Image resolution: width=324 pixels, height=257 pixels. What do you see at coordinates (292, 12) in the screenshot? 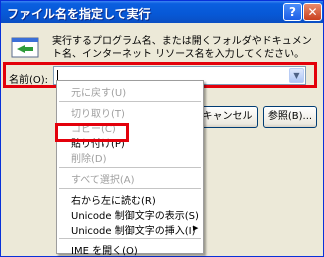
I see `help-icon: ?` at bounding box center [292, 12].